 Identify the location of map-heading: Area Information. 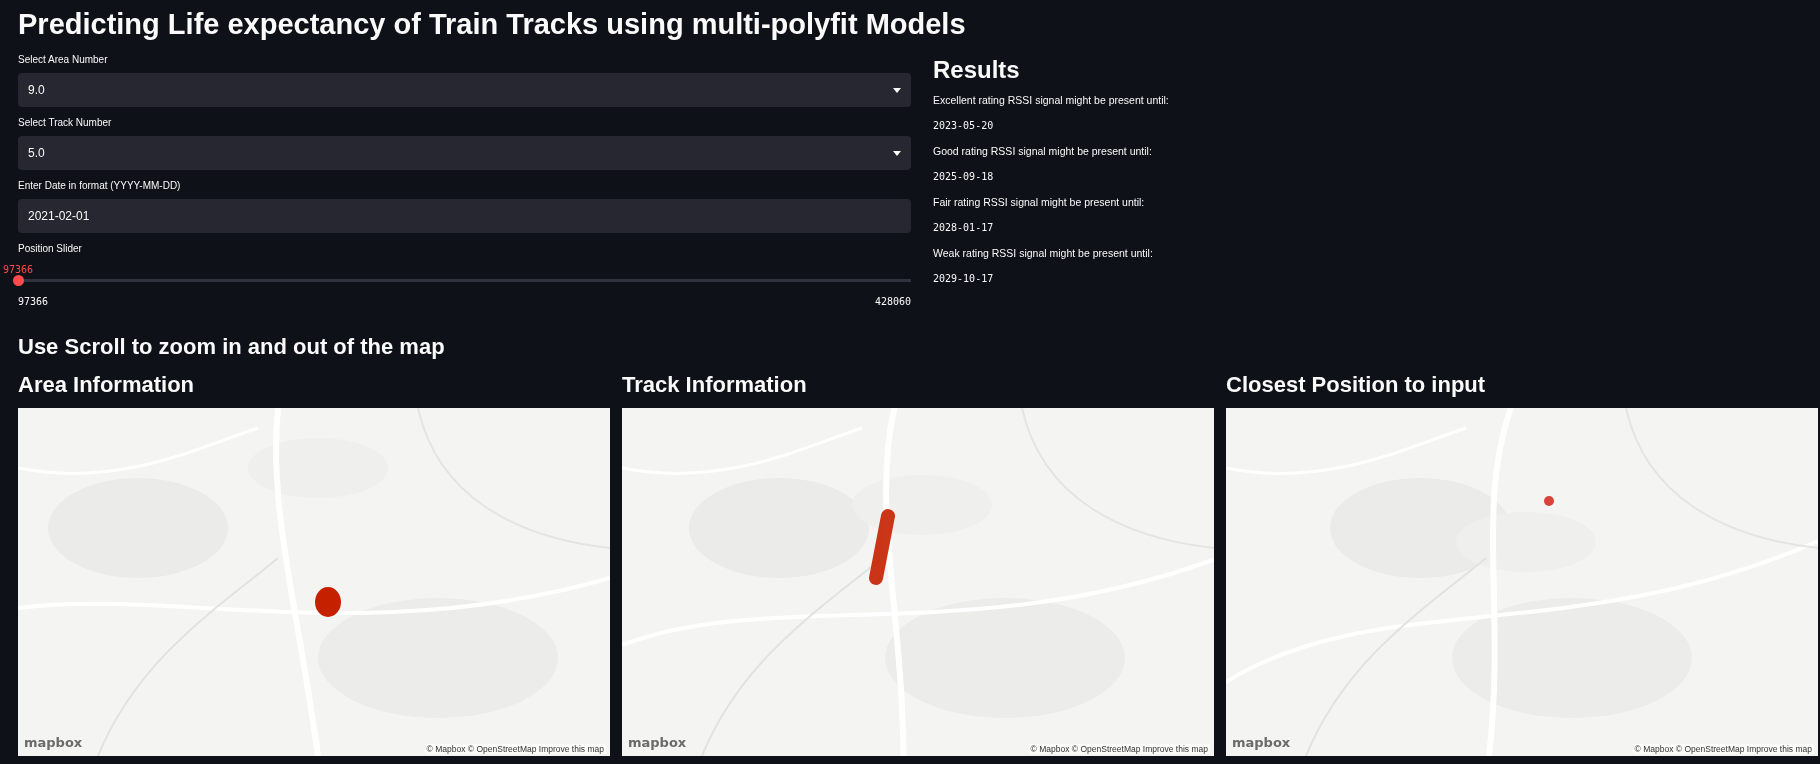
(107, 385).